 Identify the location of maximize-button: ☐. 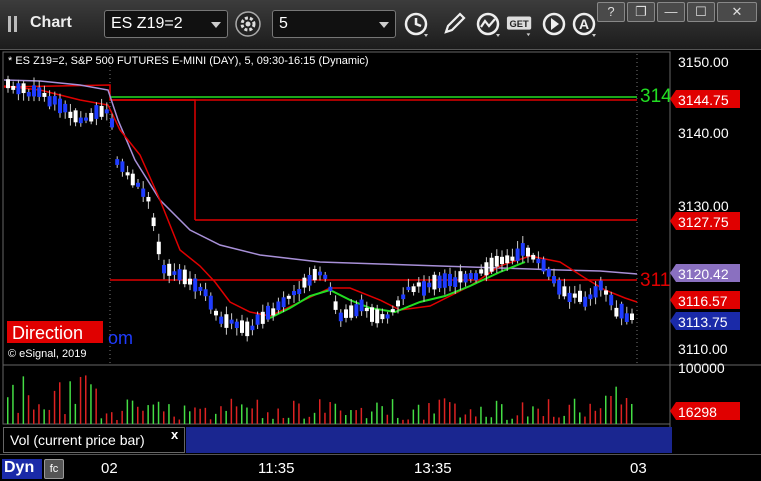
(701, 12).